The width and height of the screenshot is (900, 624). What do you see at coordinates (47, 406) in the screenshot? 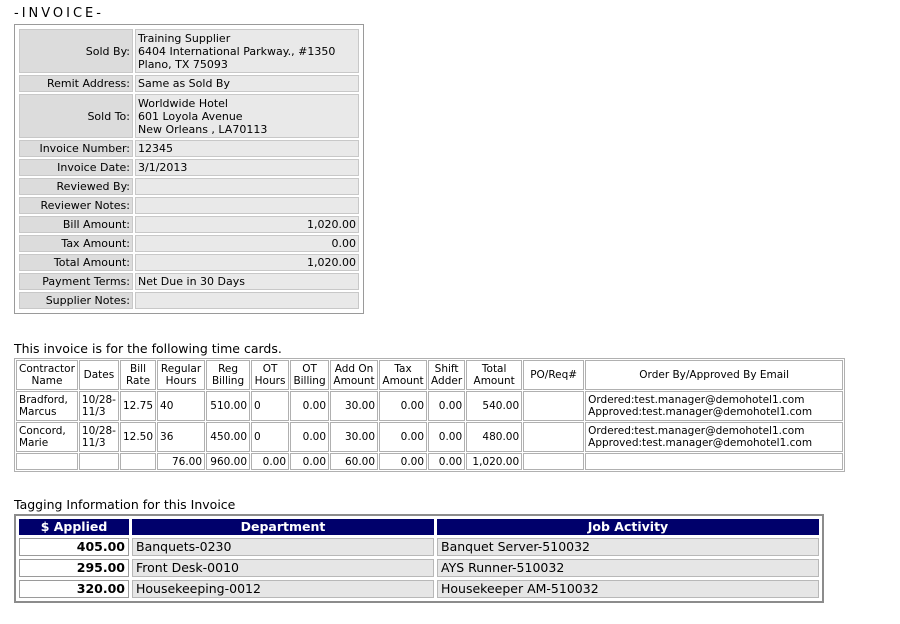
I see `contractor-name: Bradford, Marcus` at bounding box center [47, 406].